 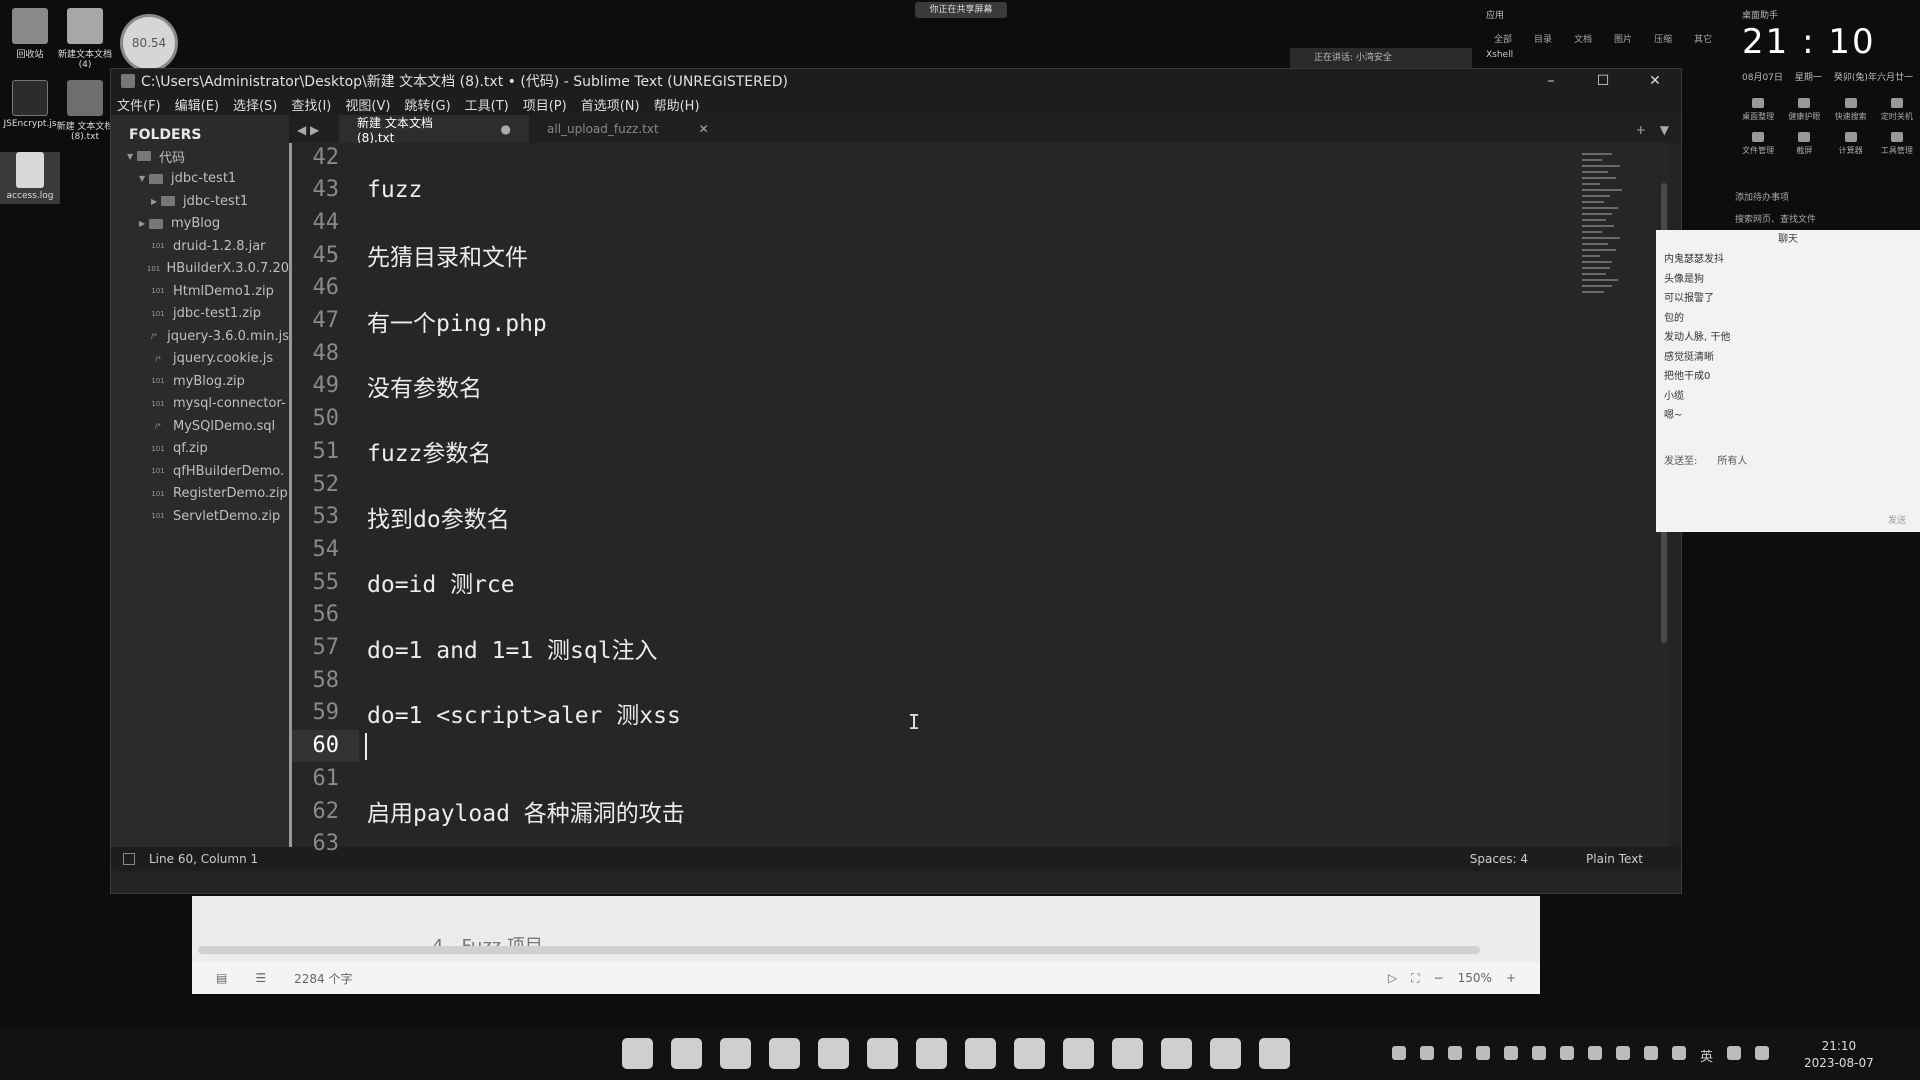 What do you see at coordinates (200, 336) in the screenshot?
I see `sidebar-item: /* jquery-3.6.0.min.js` at bounding box center [200, 336].